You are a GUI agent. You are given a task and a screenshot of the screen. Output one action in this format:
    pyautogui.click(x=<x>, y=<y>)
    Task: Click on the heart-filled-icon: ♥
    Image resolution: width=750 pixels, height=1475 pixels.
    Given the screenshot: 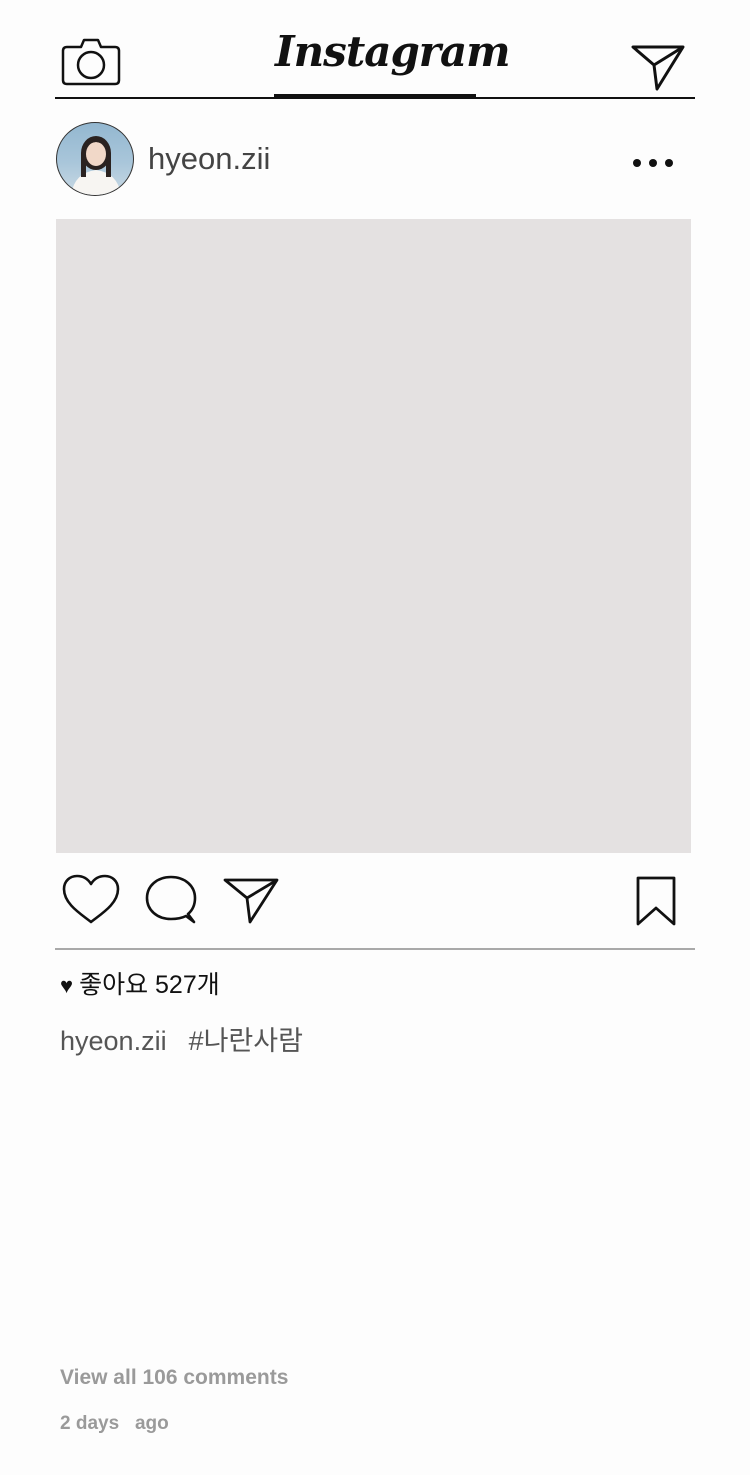 What is the action you would take?
    pyautogui.click(x=67, y=985)
    